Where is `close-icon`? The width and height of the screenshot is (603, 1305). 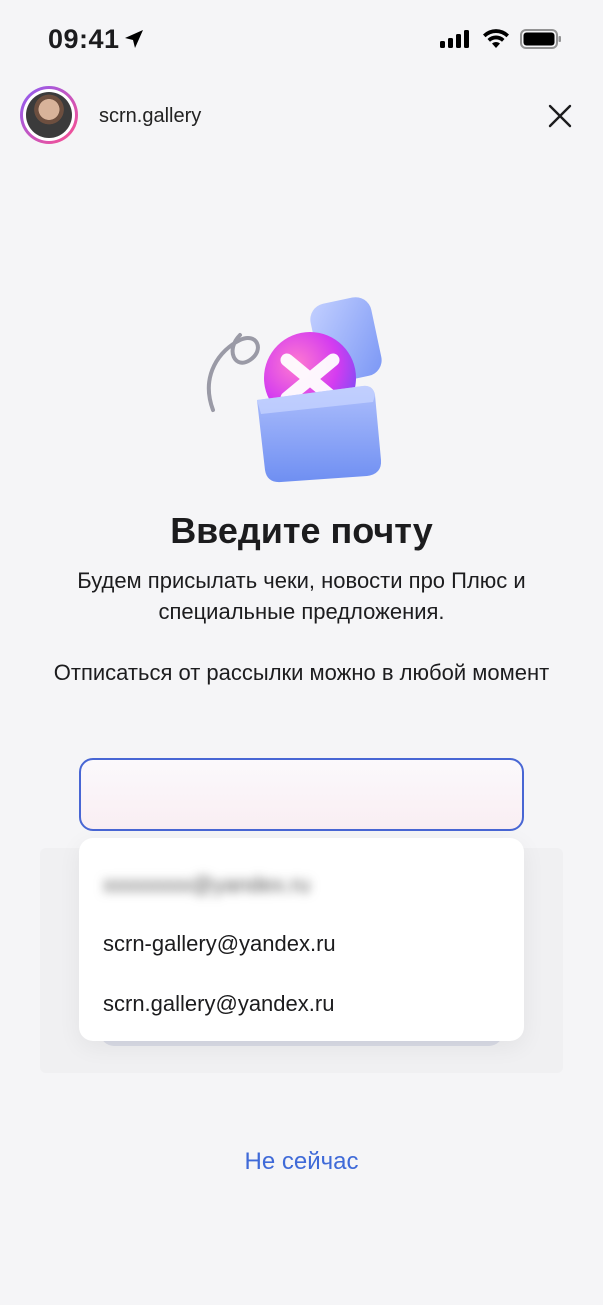 close-icon is located at coordinates (560, 116).